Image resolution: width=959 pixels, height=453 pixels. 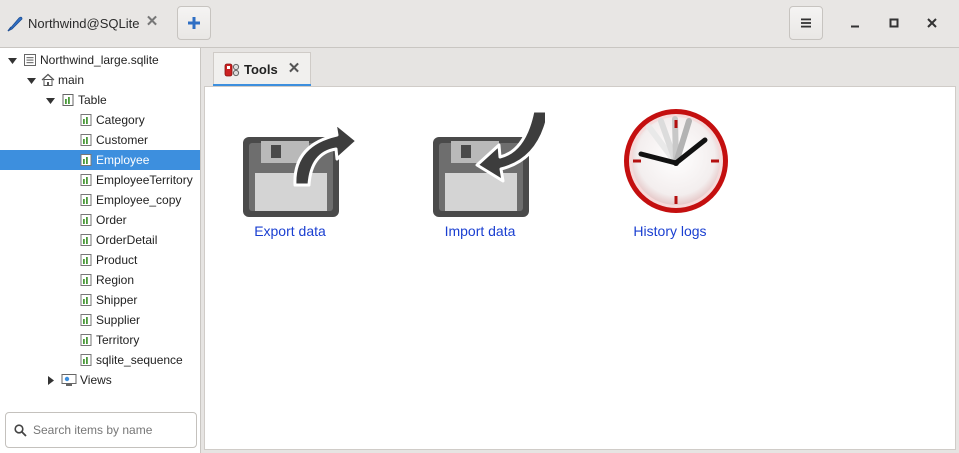 I want to click on tree-item-table: sqlite_sequence, so click(x=100, y=360).